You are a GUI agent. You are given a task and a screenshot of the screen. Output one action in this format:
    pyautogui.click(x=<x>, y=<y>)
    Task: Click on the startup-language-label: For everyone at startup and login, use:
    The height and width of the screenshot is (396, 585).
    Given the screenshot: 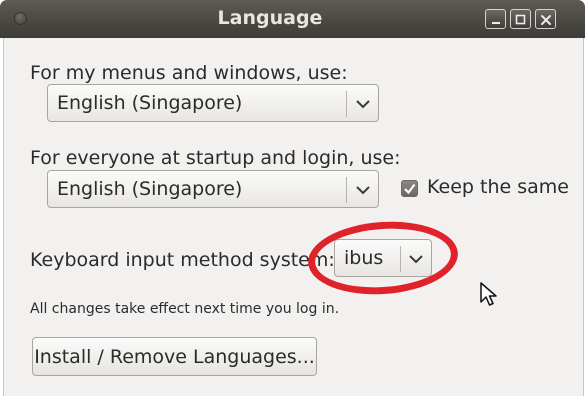 What is the action you would take?
    pyautogui.click(x=215, y=158)
    